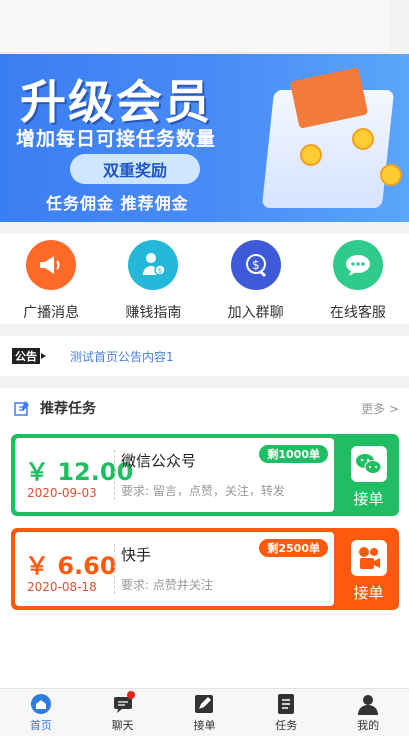  I want to click on tasks-title: 推荐任务, so click(68, 409).